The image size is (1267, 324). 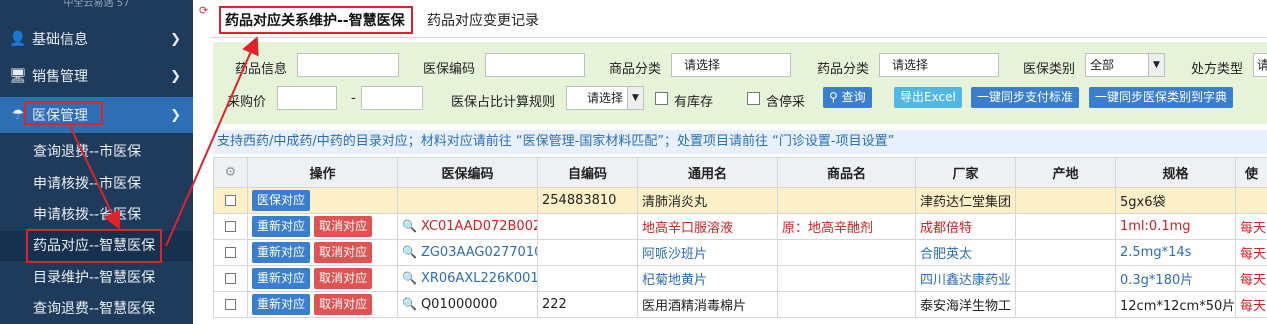 What do you see at coordinates (467, 200) in the screenshot?
I see `insurance-code-cell` at bounding box center [467, 200].